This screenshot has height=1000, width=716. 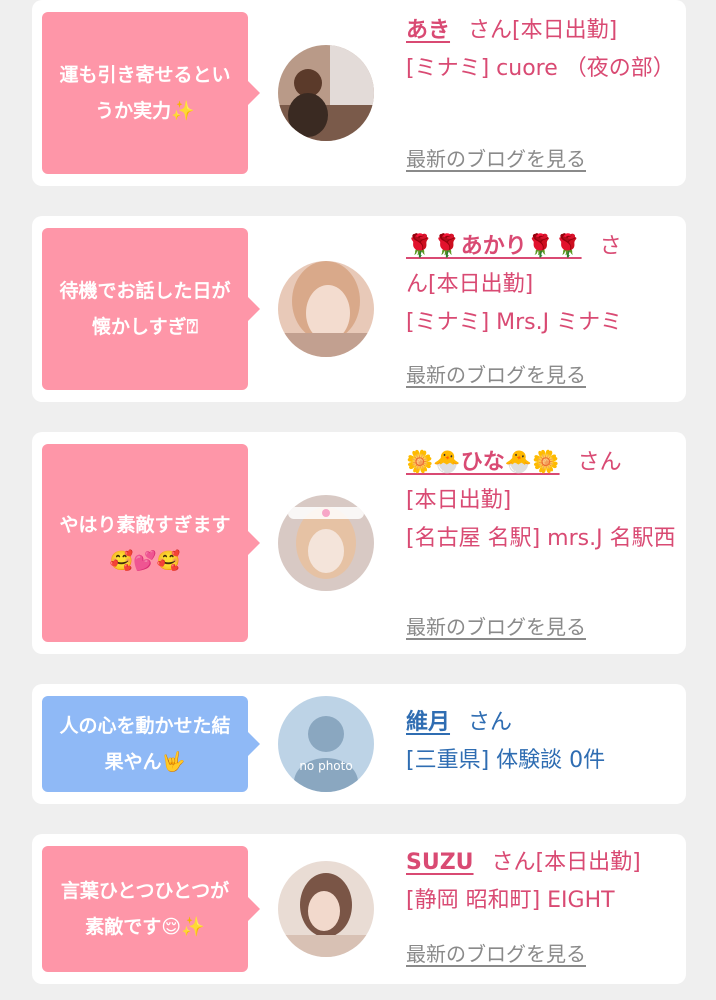 I want to click on work-status: ん[本日出勤], so click(x=470, y=284).